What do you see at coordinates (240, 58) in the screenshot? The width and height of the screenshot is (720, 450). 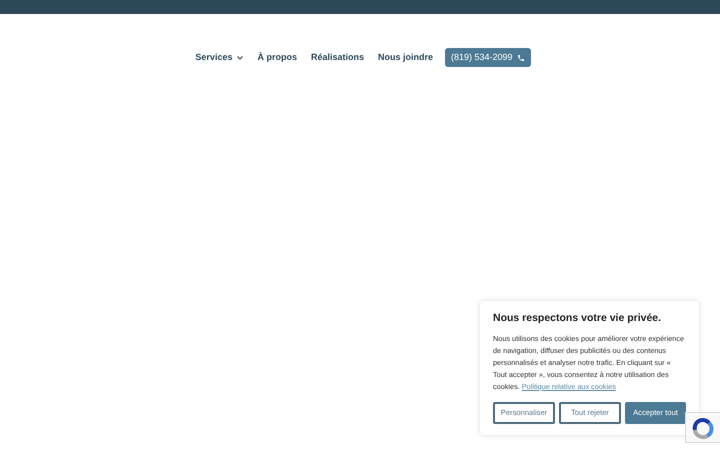 I see `chevron-down-icon` at bounding box center [240, 58].